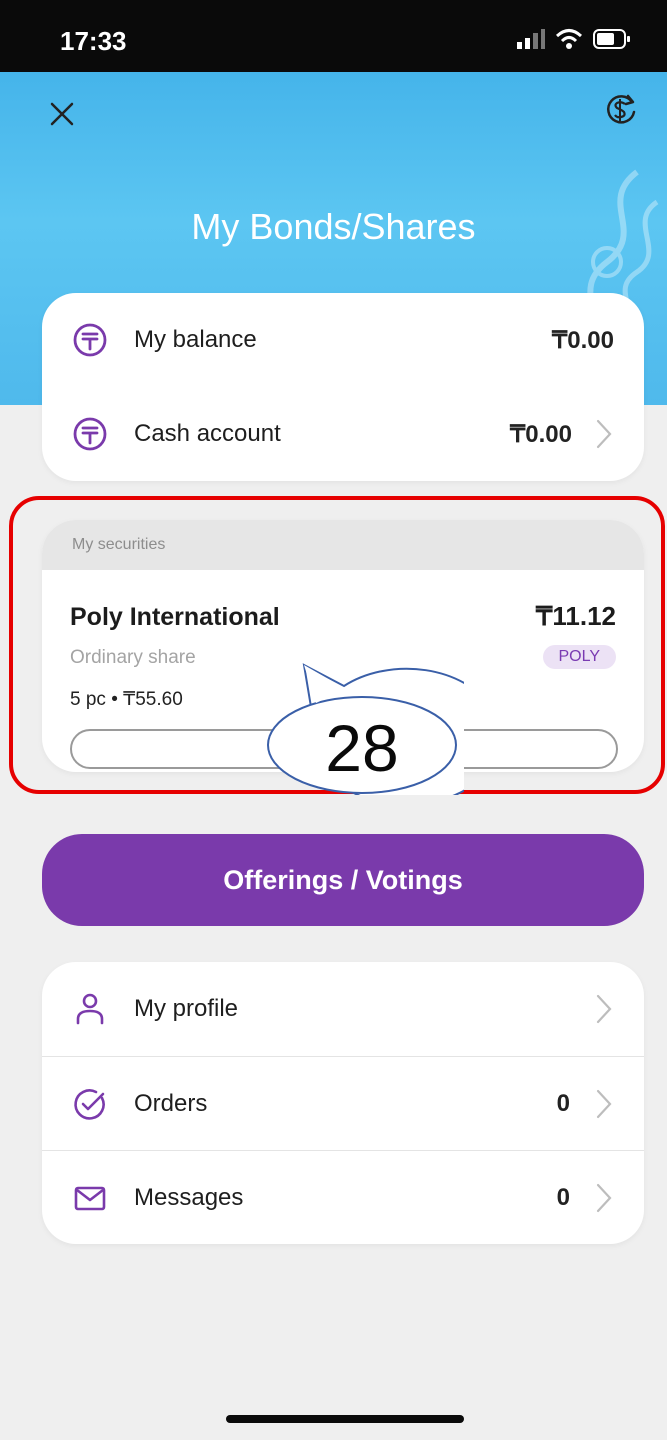 The width and height of the screenshot is (667, 1440). What do you see at coordinates (343, 434) in the screenshot?
I see `cash-account-row: Cash account ₸0.00` at bounding box center [343, 434].